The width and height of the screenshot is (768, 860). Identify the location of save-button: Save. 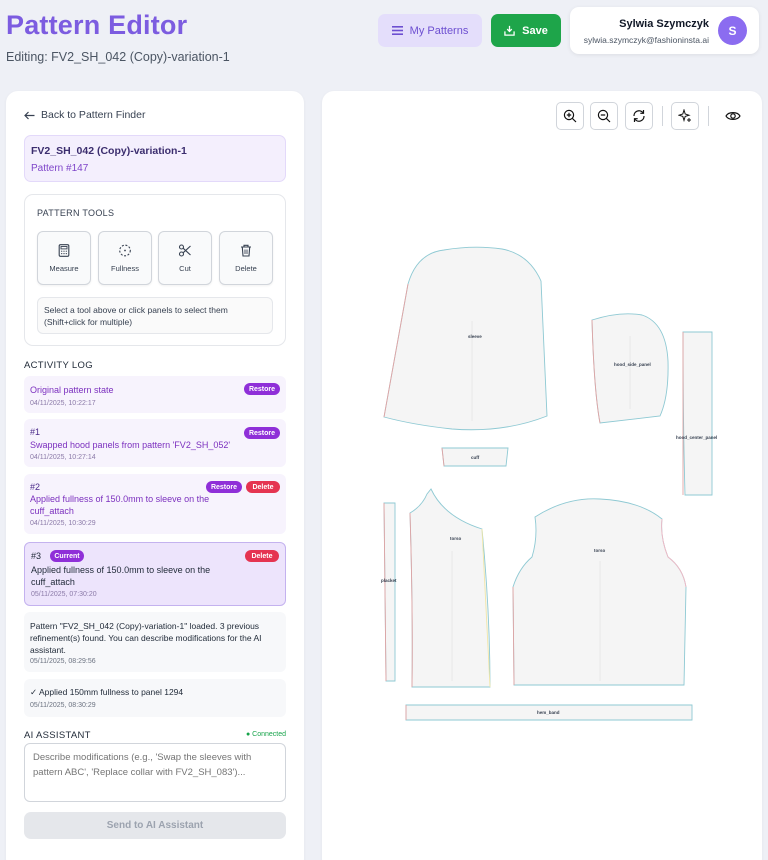
(526, 30).